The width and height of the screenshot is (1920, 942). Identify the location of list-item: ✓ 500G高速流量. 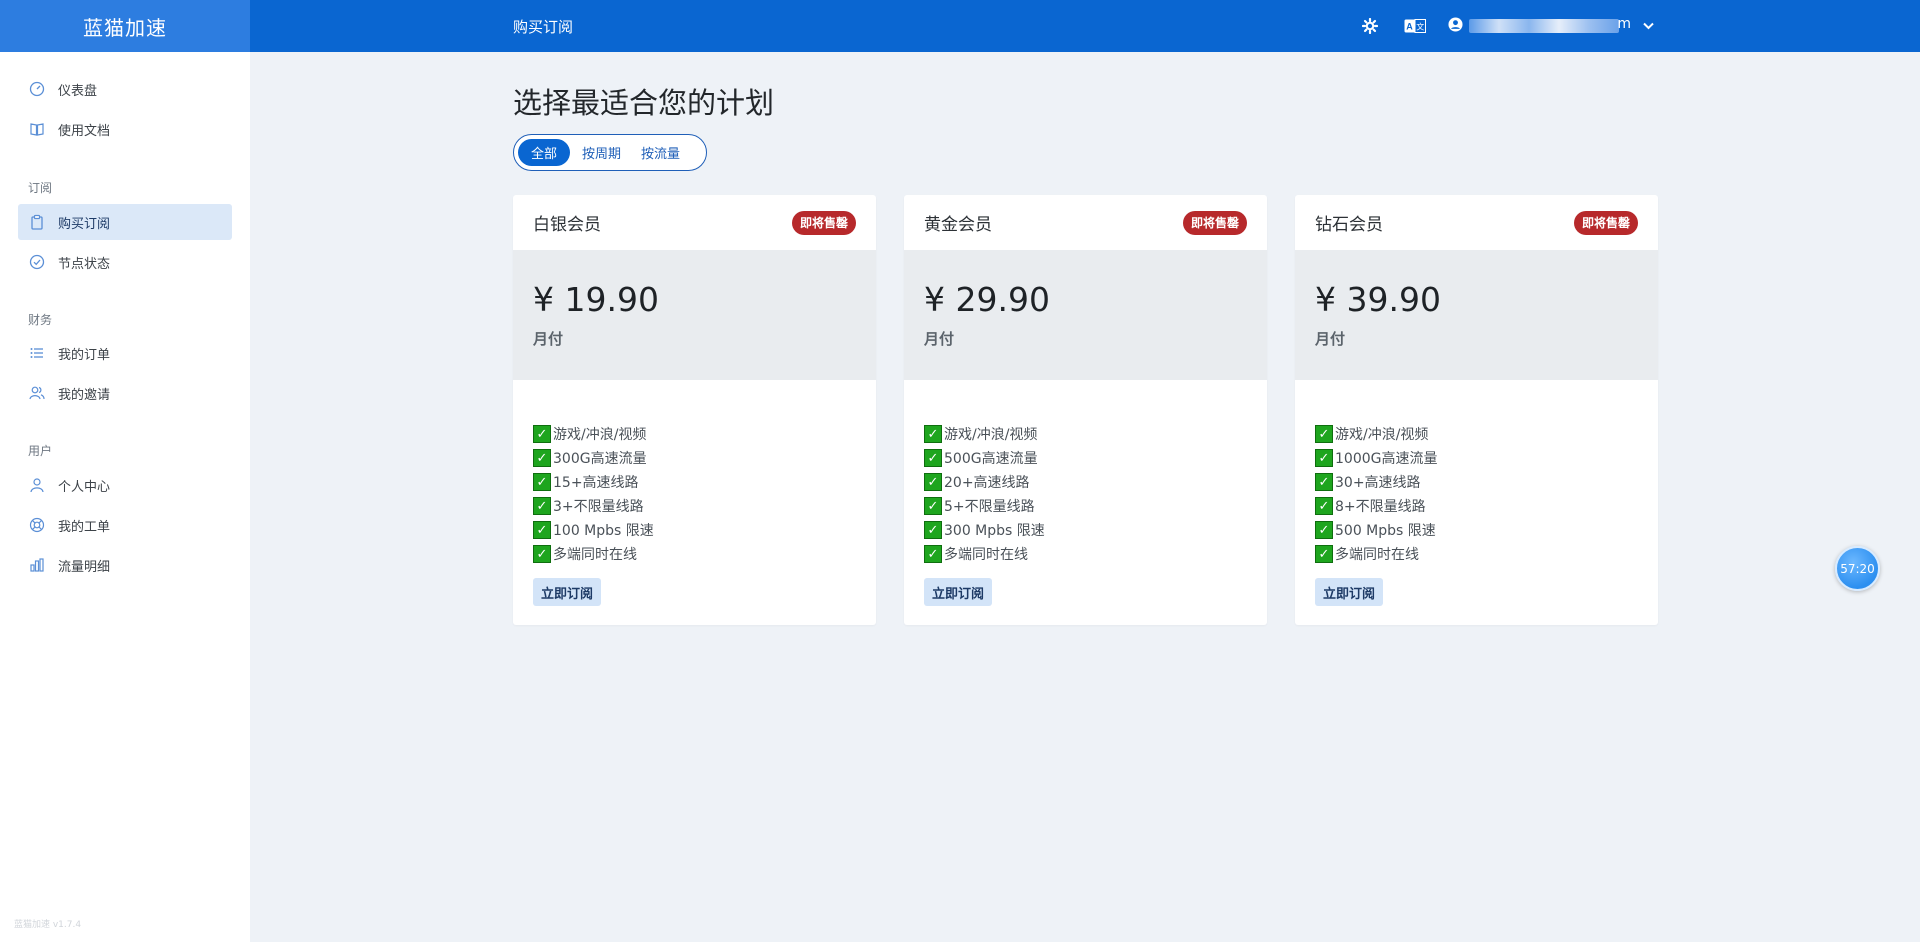
(1085, 458).